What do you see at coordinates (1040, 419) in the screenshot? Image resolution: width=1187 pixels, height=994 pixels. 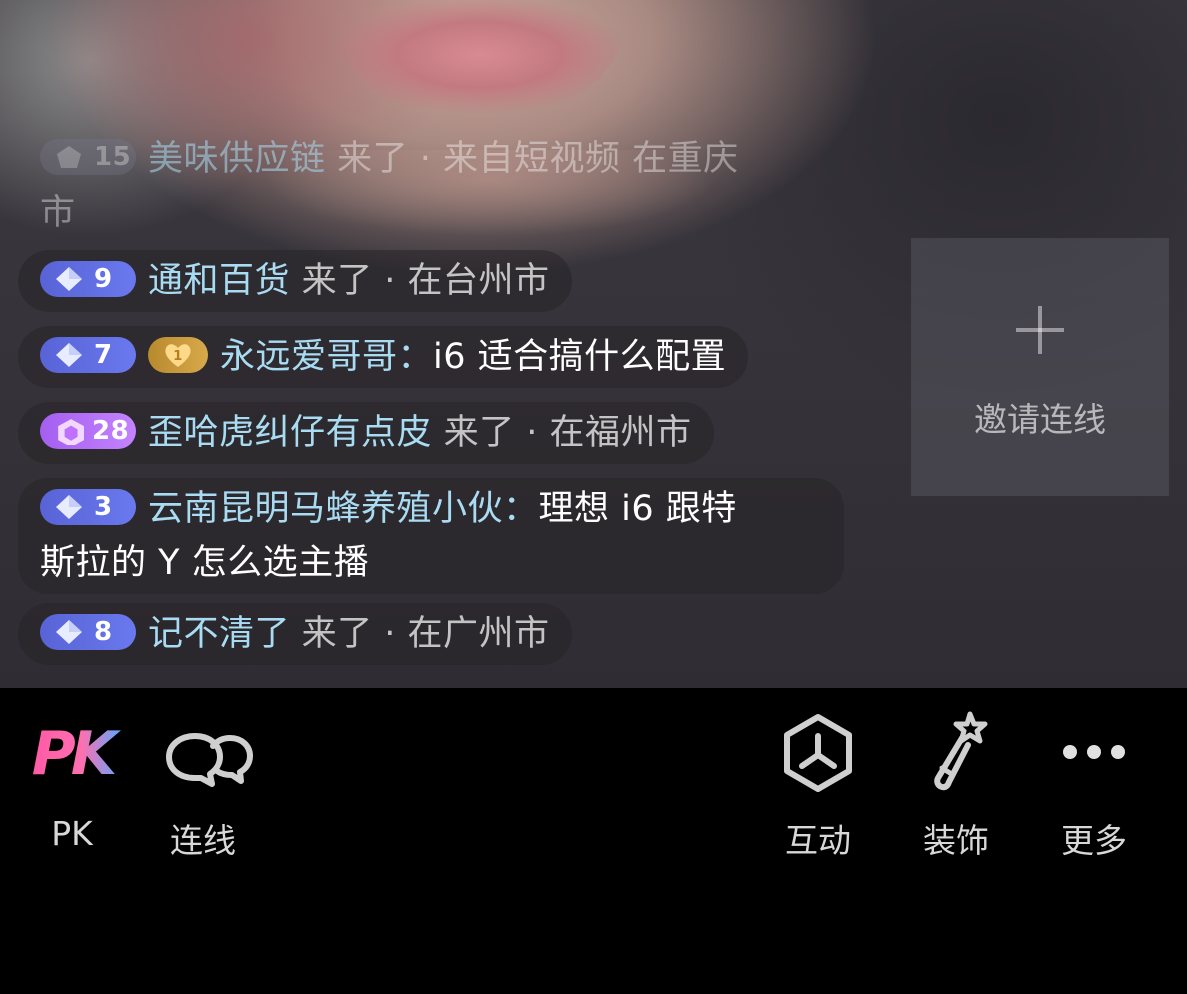 I see `invite-label: 邀请连线` at bounding box center [1040, 419].